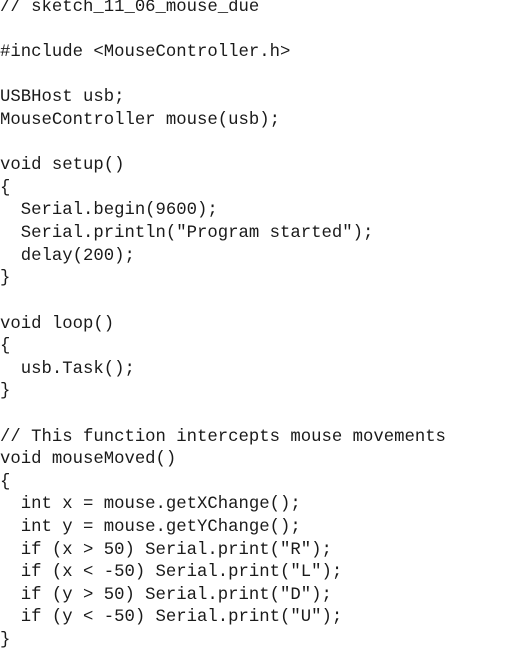 The width and height of the screenshot is (515, 653). What do you see at coordinates (150, 505) in the screenshot?
I see `code-line-get-x-change: int x = mouse.getXChange();` at bounding box center [150, 505].